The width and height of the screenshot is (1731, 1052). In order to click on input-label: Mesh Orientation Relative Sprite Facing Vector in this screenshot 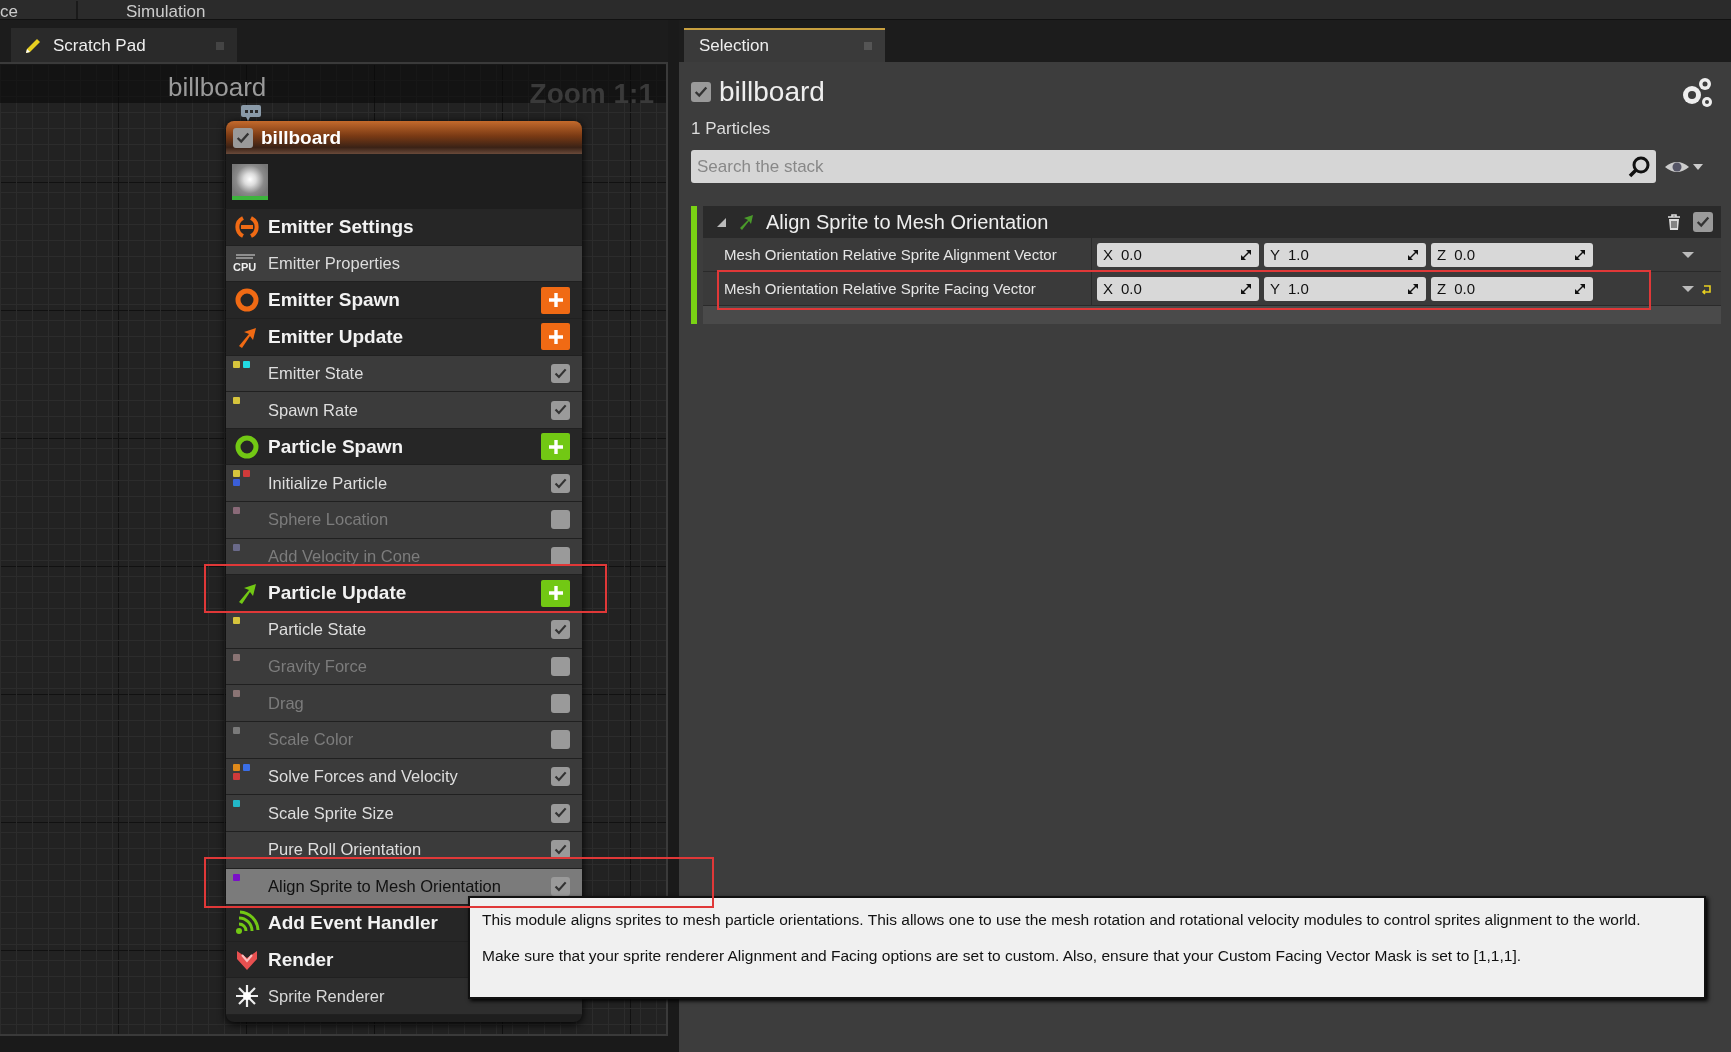, I will do `click(880, 288)`.